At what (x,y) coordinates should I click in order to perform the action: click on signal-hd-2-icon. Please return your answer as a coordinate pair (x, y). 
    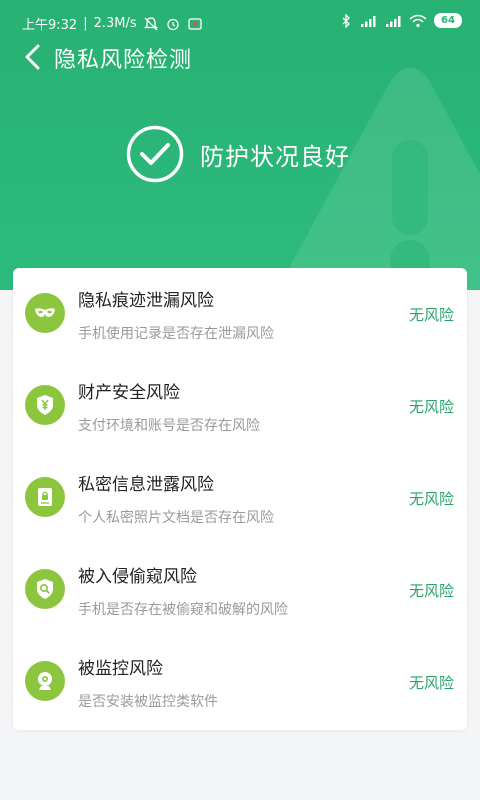
    Looking at the image, I should click on (393, 21).